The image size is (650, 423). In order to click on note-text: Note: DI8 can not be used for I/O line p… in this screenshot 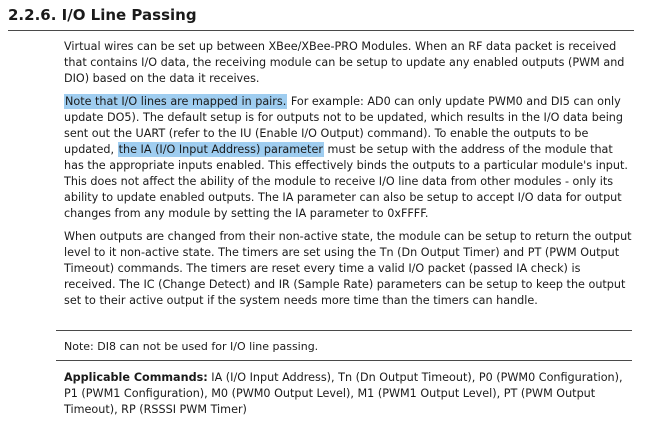, I will do `click(191, 346)`.